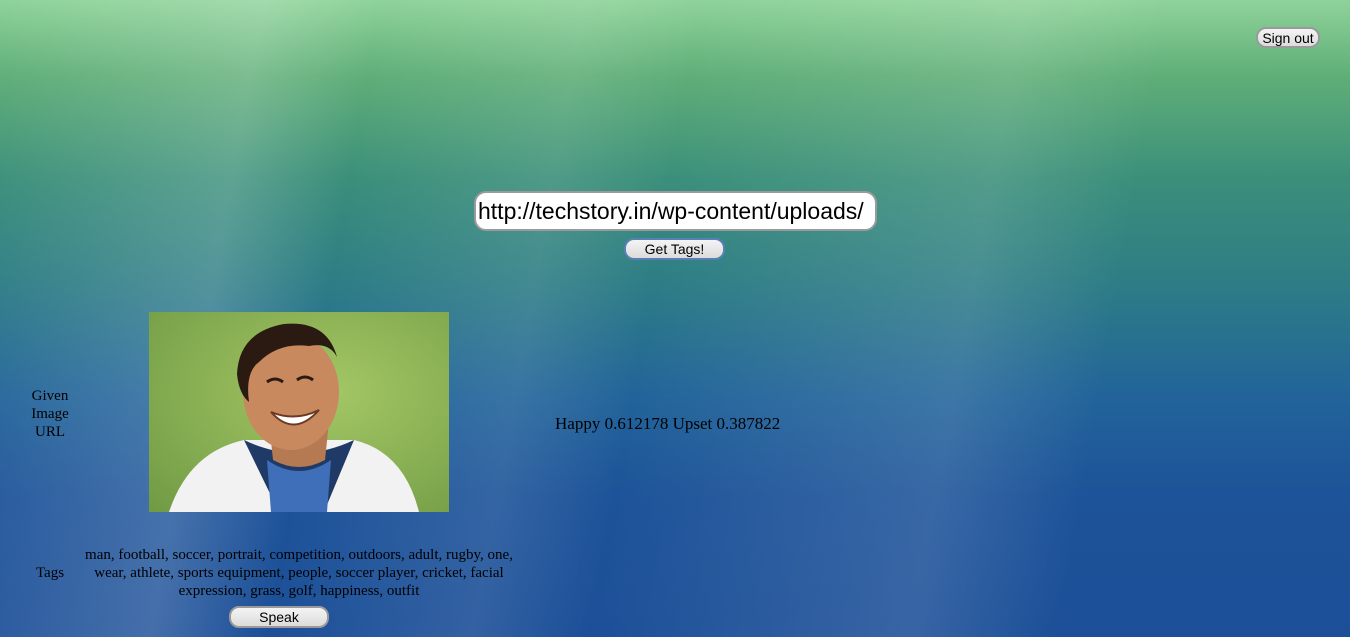 This screenshot has width=1350, height=637. What do you see at coordinates (1288, 37) in the screenshot?
I see `sign-out-button: Sign out` at bounding box center [1288, 37].